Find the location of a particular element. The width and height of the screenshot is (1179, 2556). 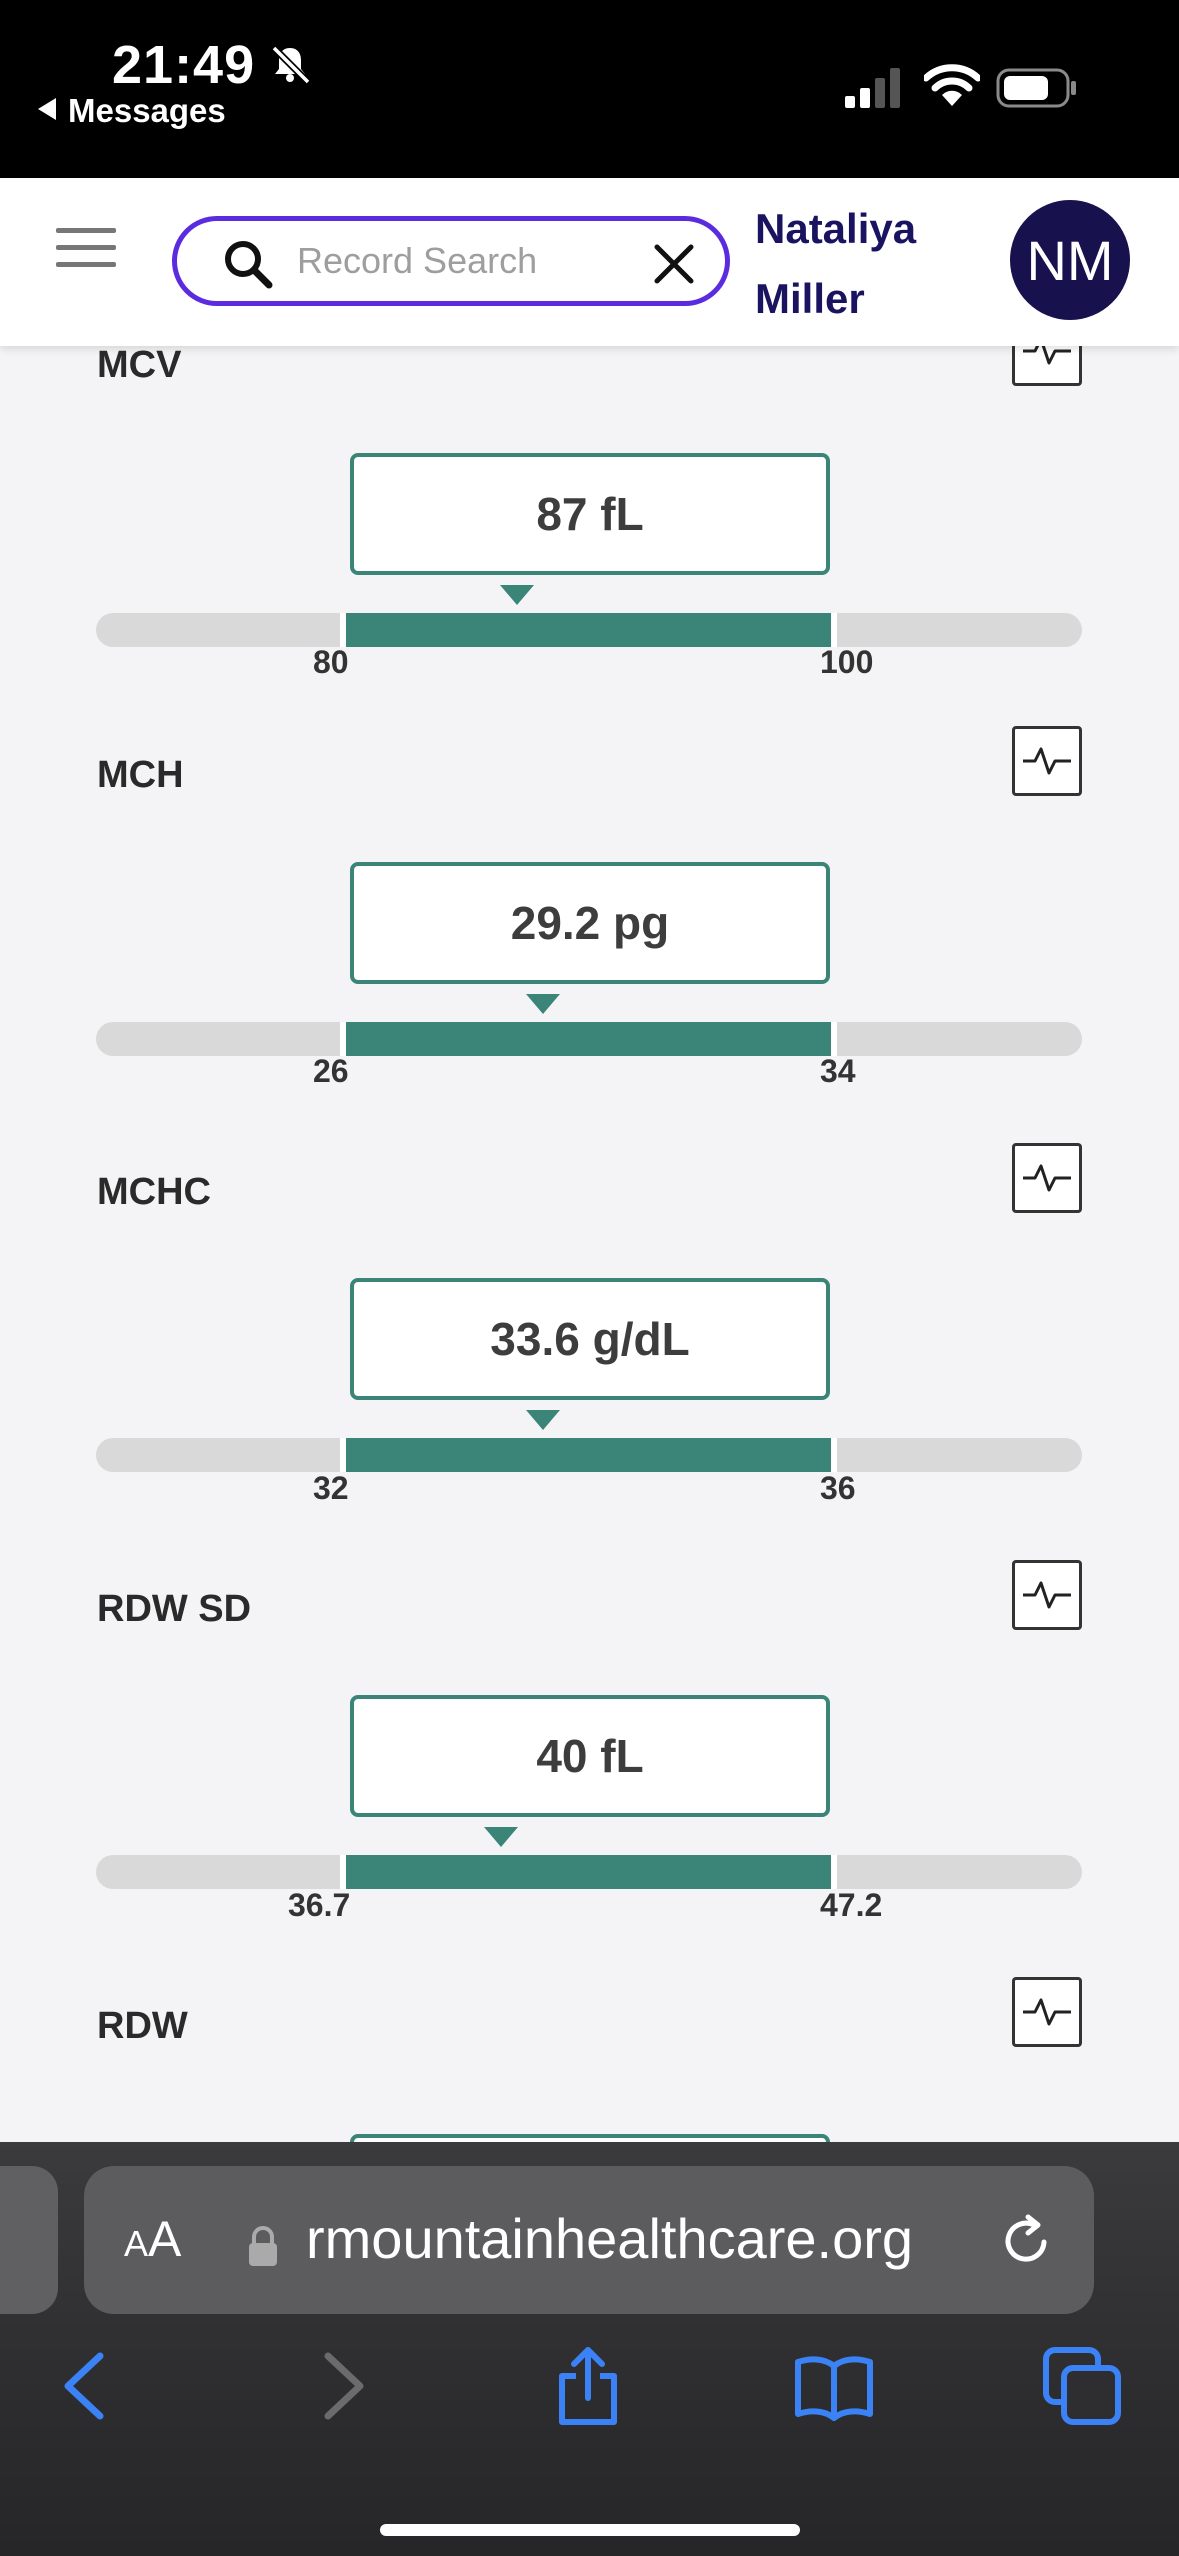

result-value: 29.2 pg is located at coordinates (590, 923).